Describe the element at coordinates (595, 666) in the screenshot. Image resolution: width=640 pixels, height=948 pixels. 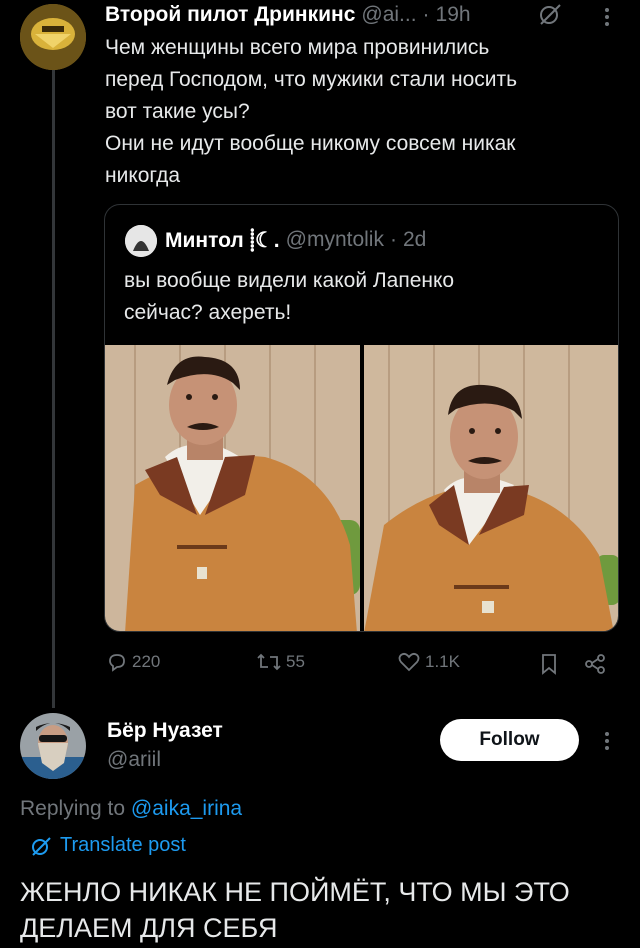
I see `share-icon` at that location.